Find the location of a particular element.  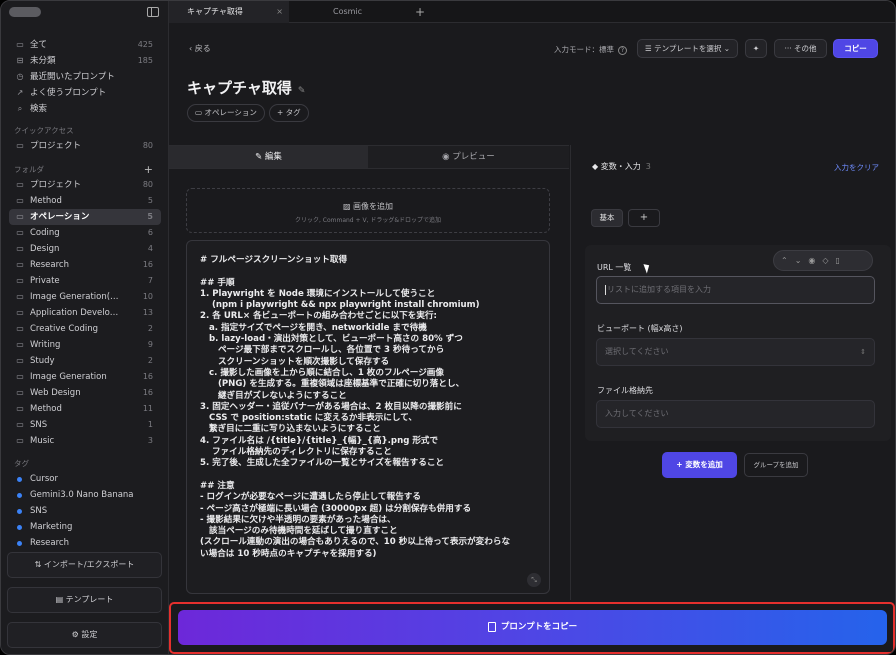

tab-capture: キャプチャ取得 × is located at coordinates (229, 12).